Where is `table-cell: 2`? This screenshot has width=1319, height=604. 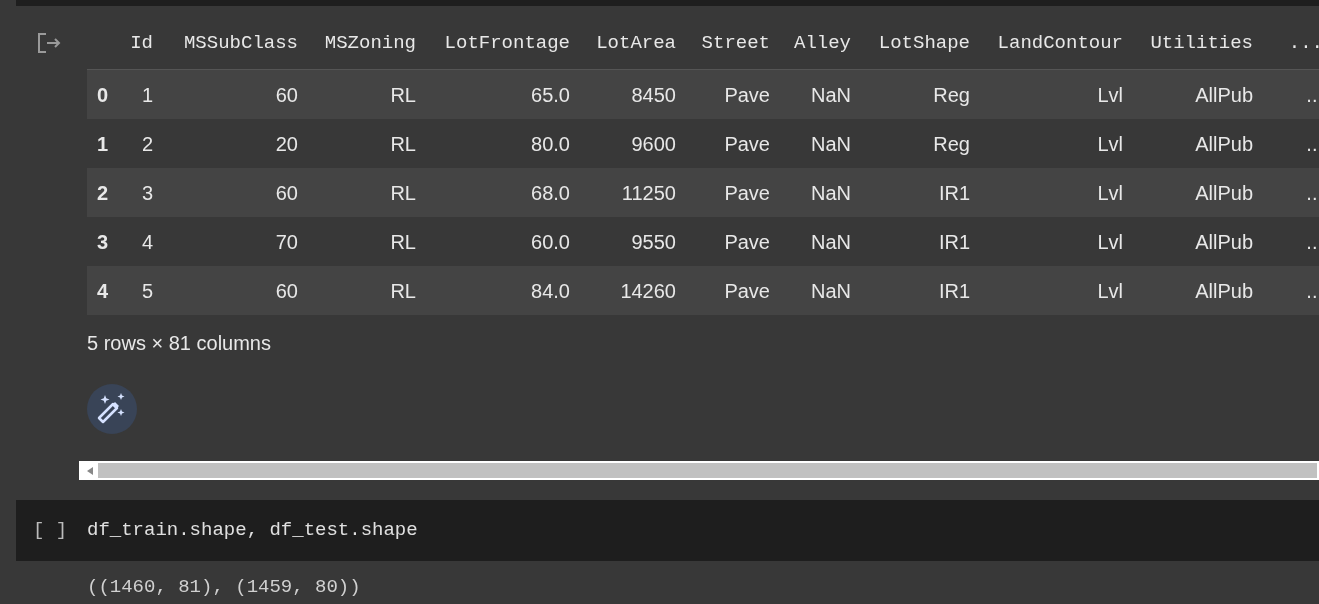
table-cell: 2 is located at coordinates (148, 143).